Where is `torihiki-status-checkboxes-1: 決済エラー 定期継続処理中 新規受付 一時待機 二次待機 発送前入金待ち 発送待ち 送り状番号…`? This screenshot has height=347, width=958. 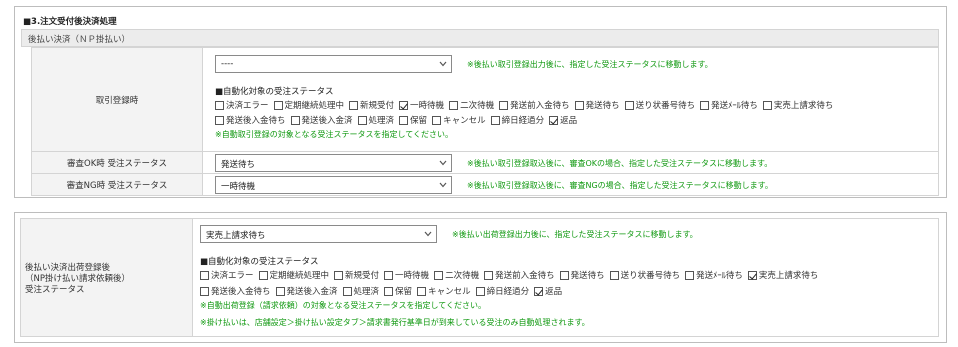 torihiki-status-checkboxes-1: 決済エラー 定期継続処理中 新規受付 一時待機 二次待機 発送前入金待ち 発送待ち 送り状番号… is located at coordinates (526, 105).